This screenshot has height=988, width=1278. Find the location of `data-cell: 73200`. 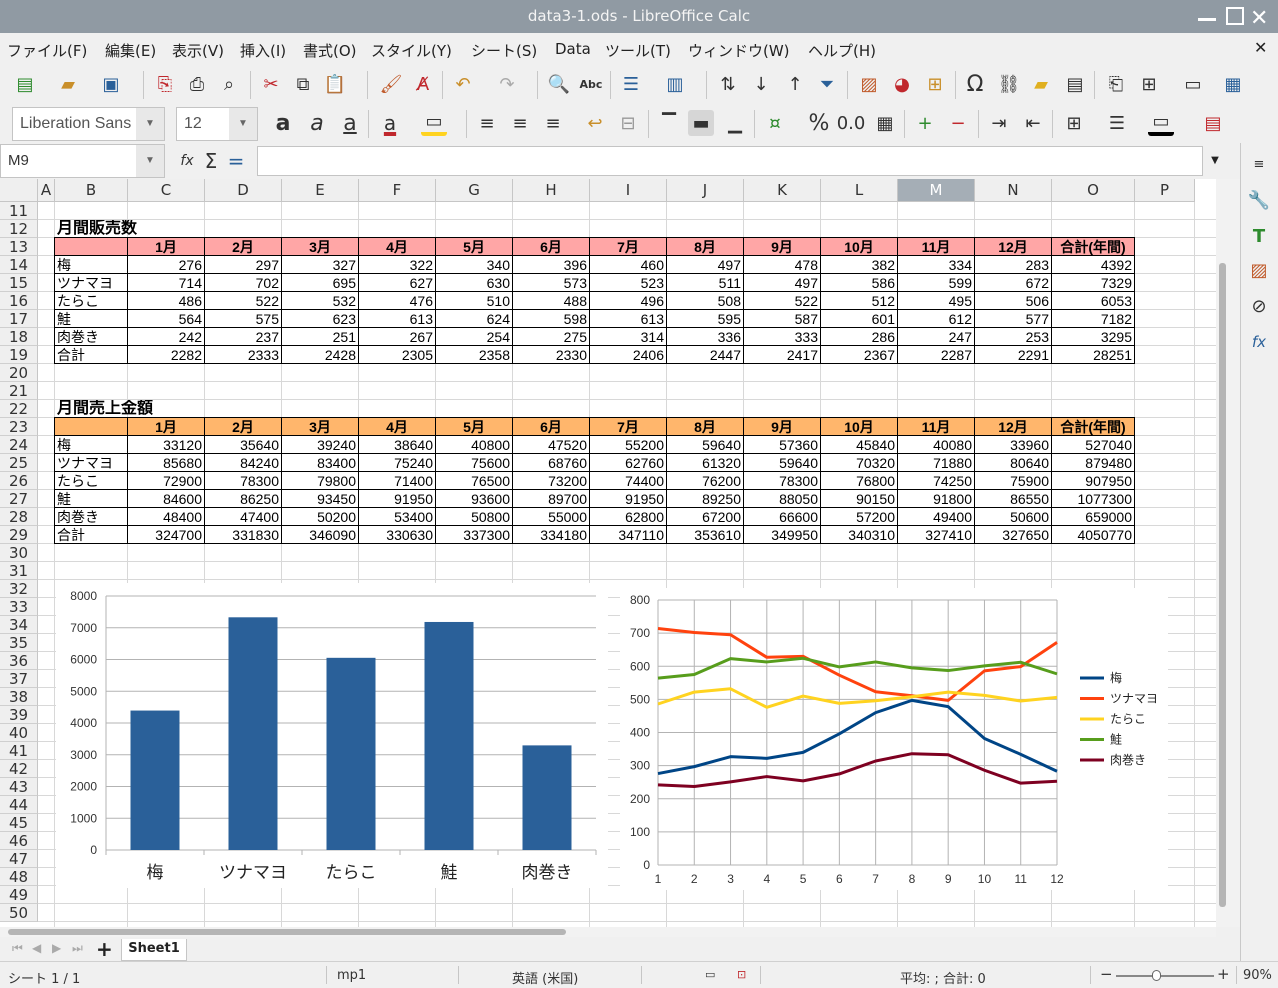

data-cell: 73200 is located at coordinates (551, 481).